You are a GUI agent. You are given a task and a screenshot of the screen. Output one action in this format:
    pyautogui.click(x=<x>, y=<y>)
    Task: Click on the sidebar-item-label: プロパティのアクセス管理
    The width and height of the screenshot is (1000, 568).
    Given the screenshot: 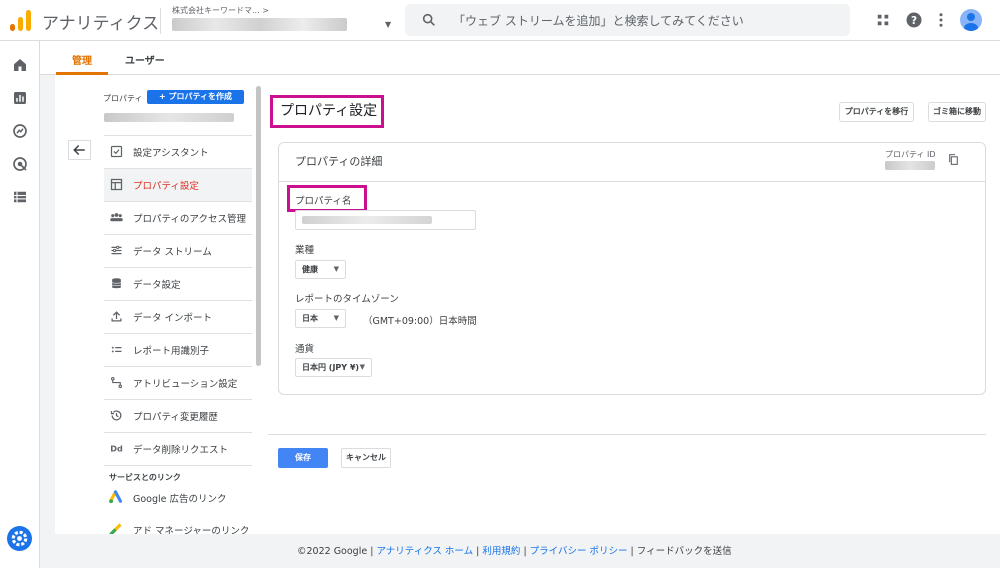 What is the action you would take?
    pyautogui.click(x=189, y=219)
    